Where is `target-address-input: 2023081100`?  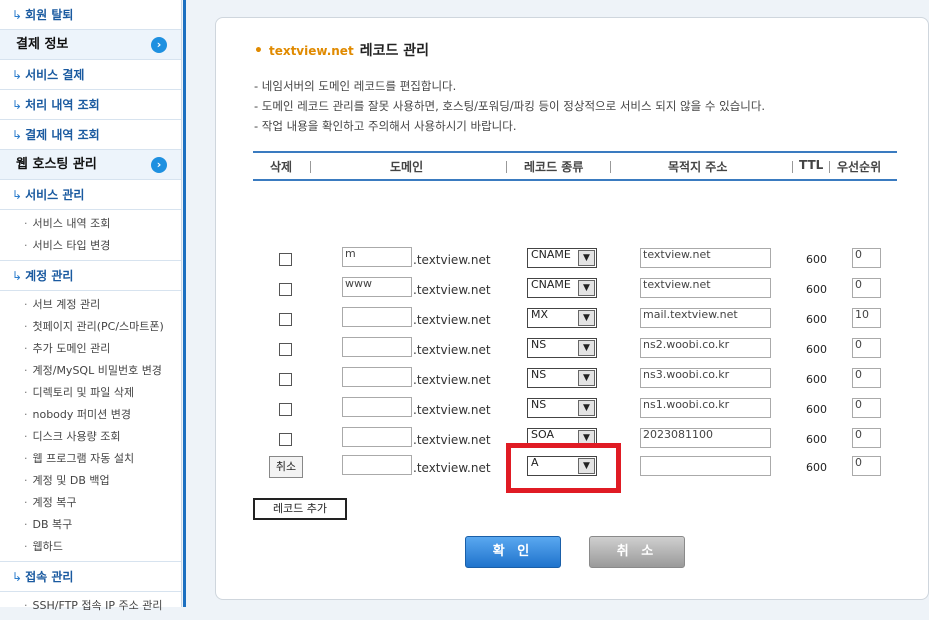 target-address-input: 2023081100 is located at coordinates (705, 438).